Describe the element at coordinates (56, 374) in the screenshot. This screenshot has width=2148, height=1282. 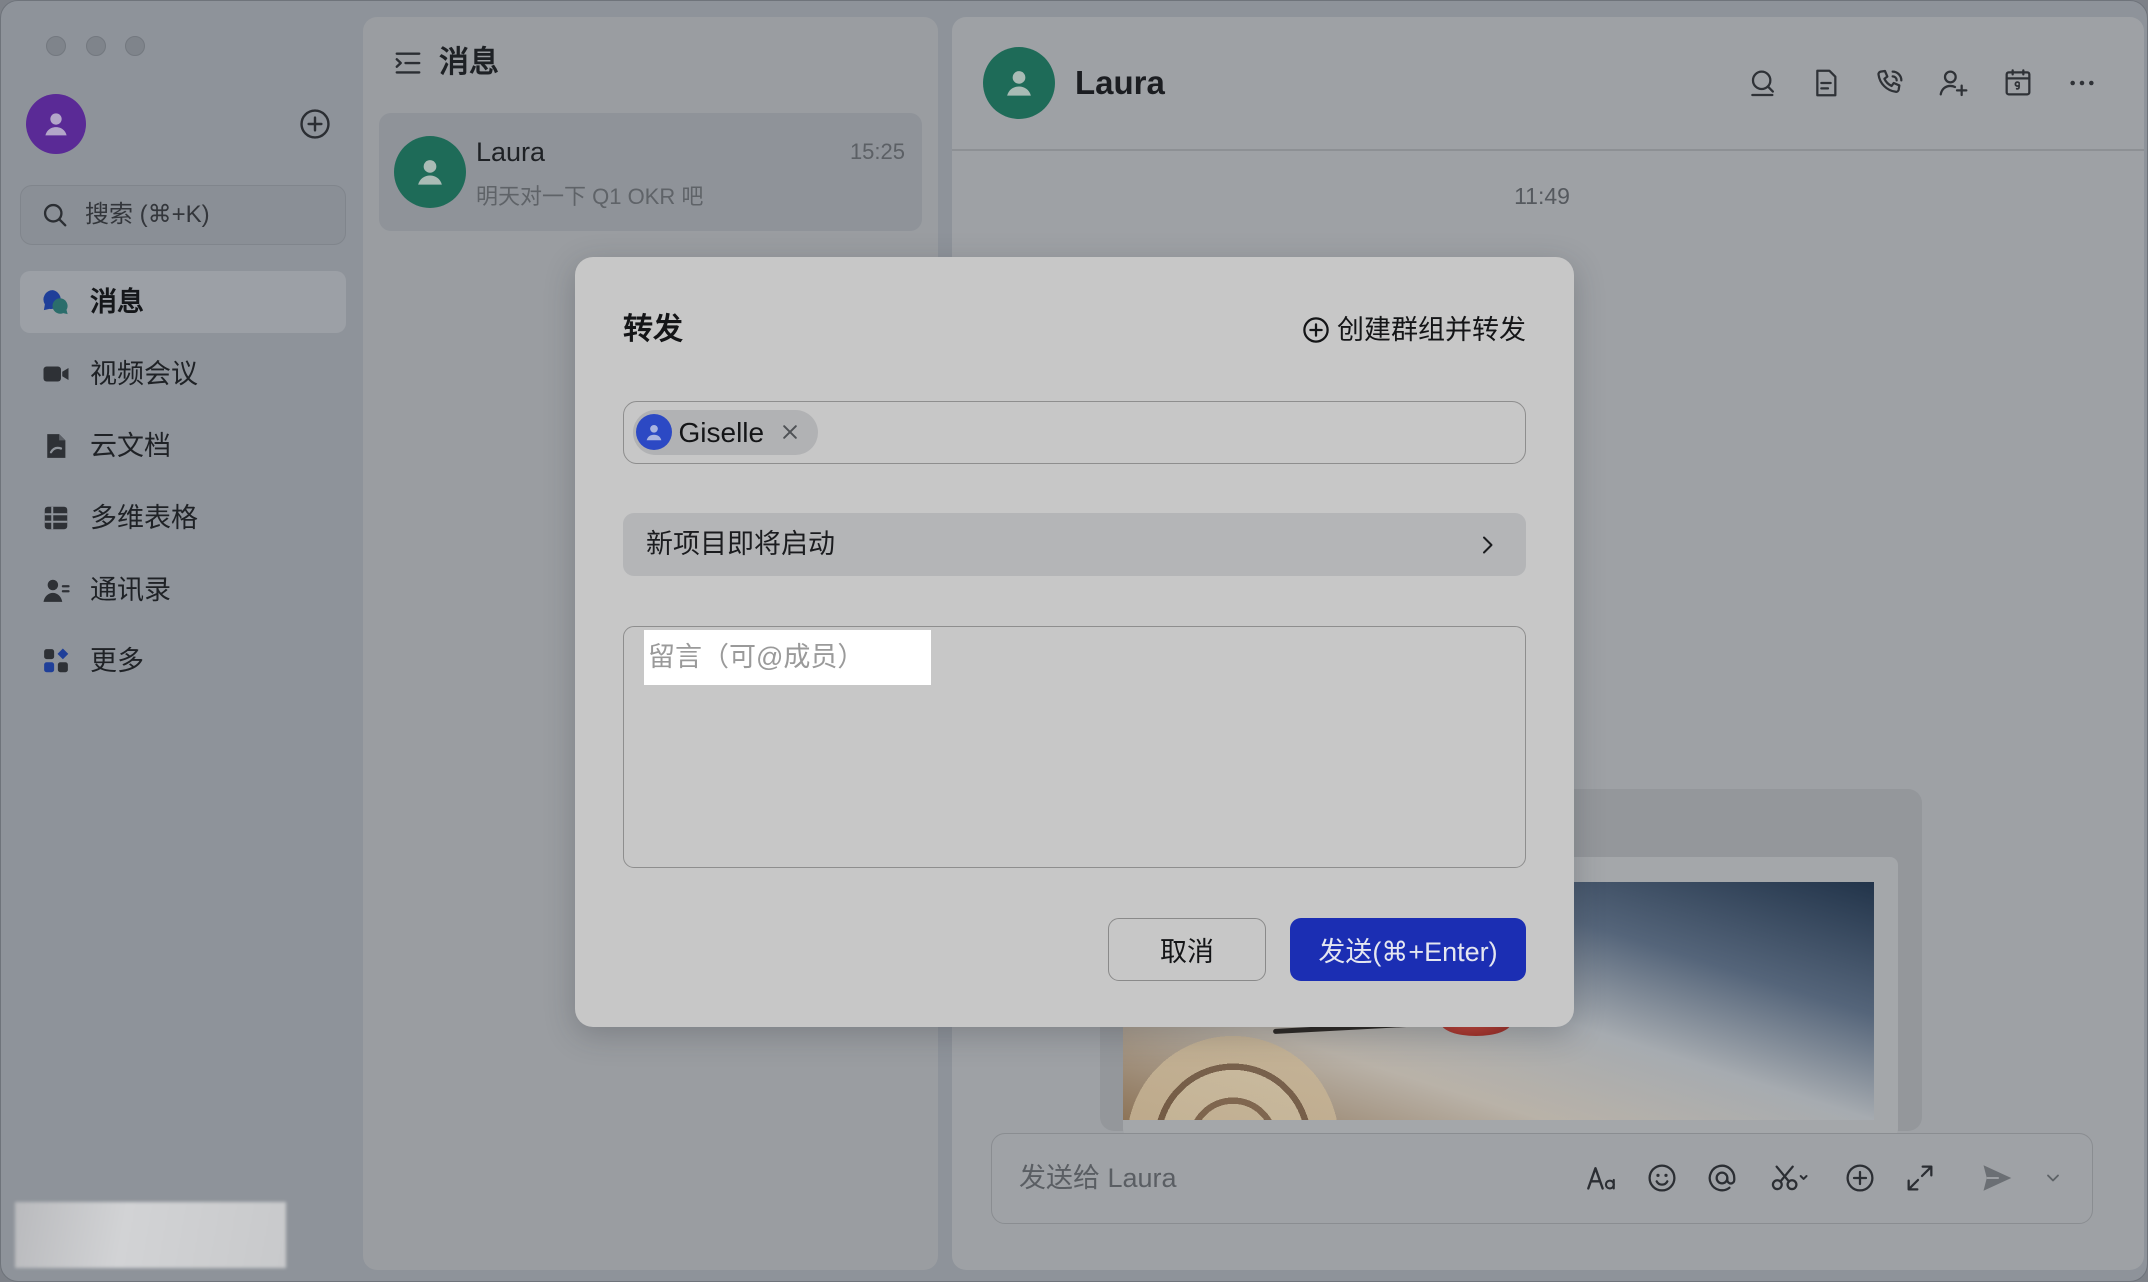
I see `video-camera-icon` at that location.